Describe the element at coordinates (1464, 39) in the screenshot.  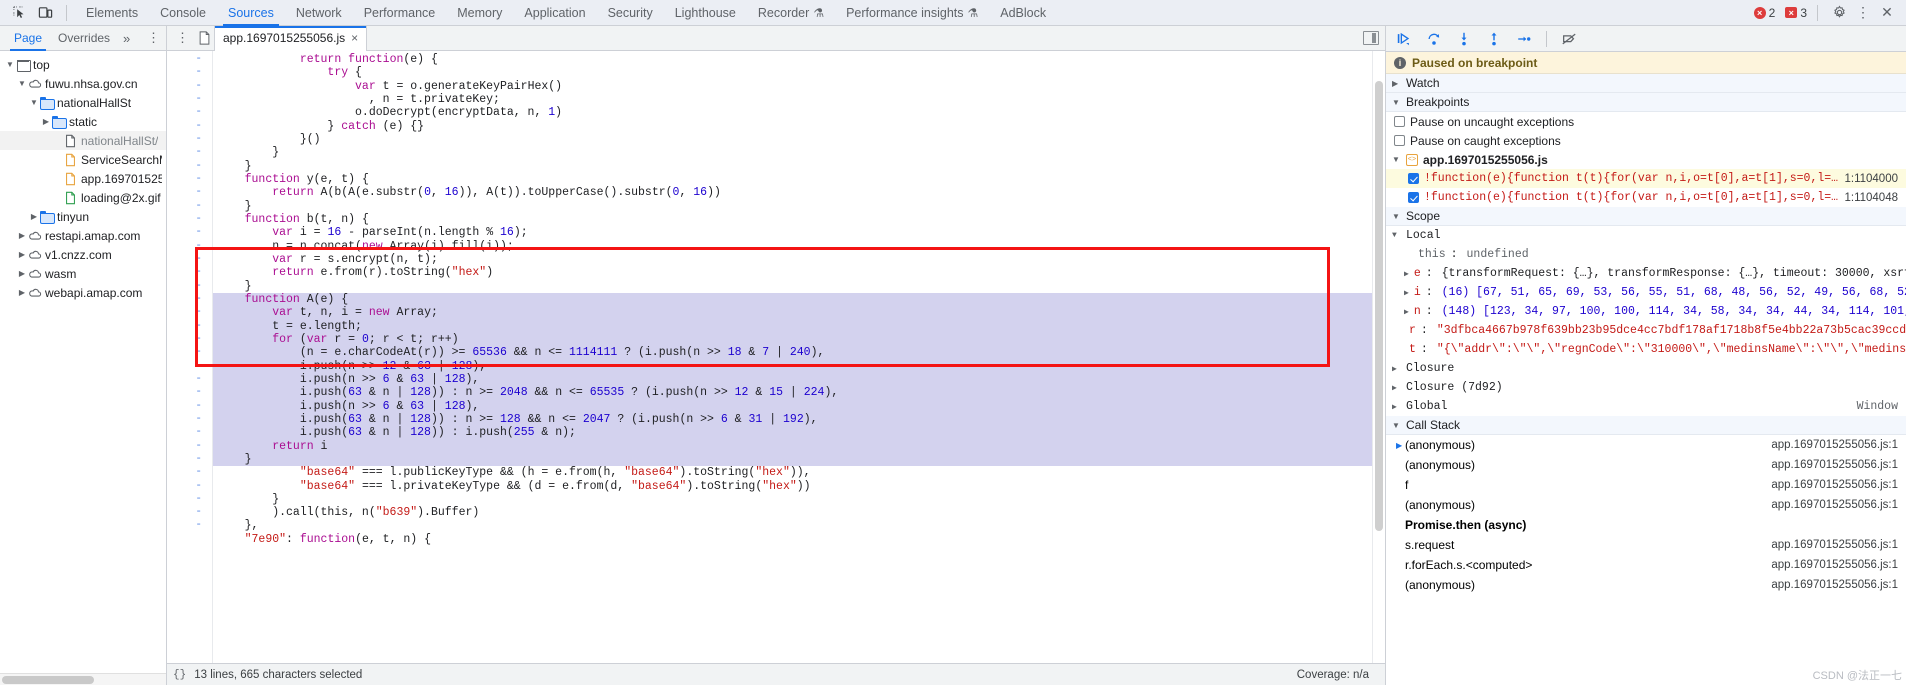
I see `step-into-next-function-call-icon` at that location.